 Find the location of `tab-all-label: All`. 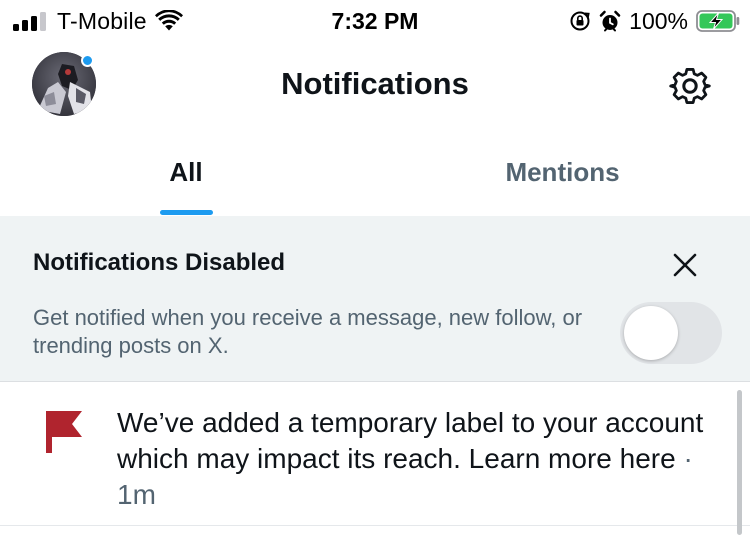

tab-all-label: All is located at coordinates (186, 172).